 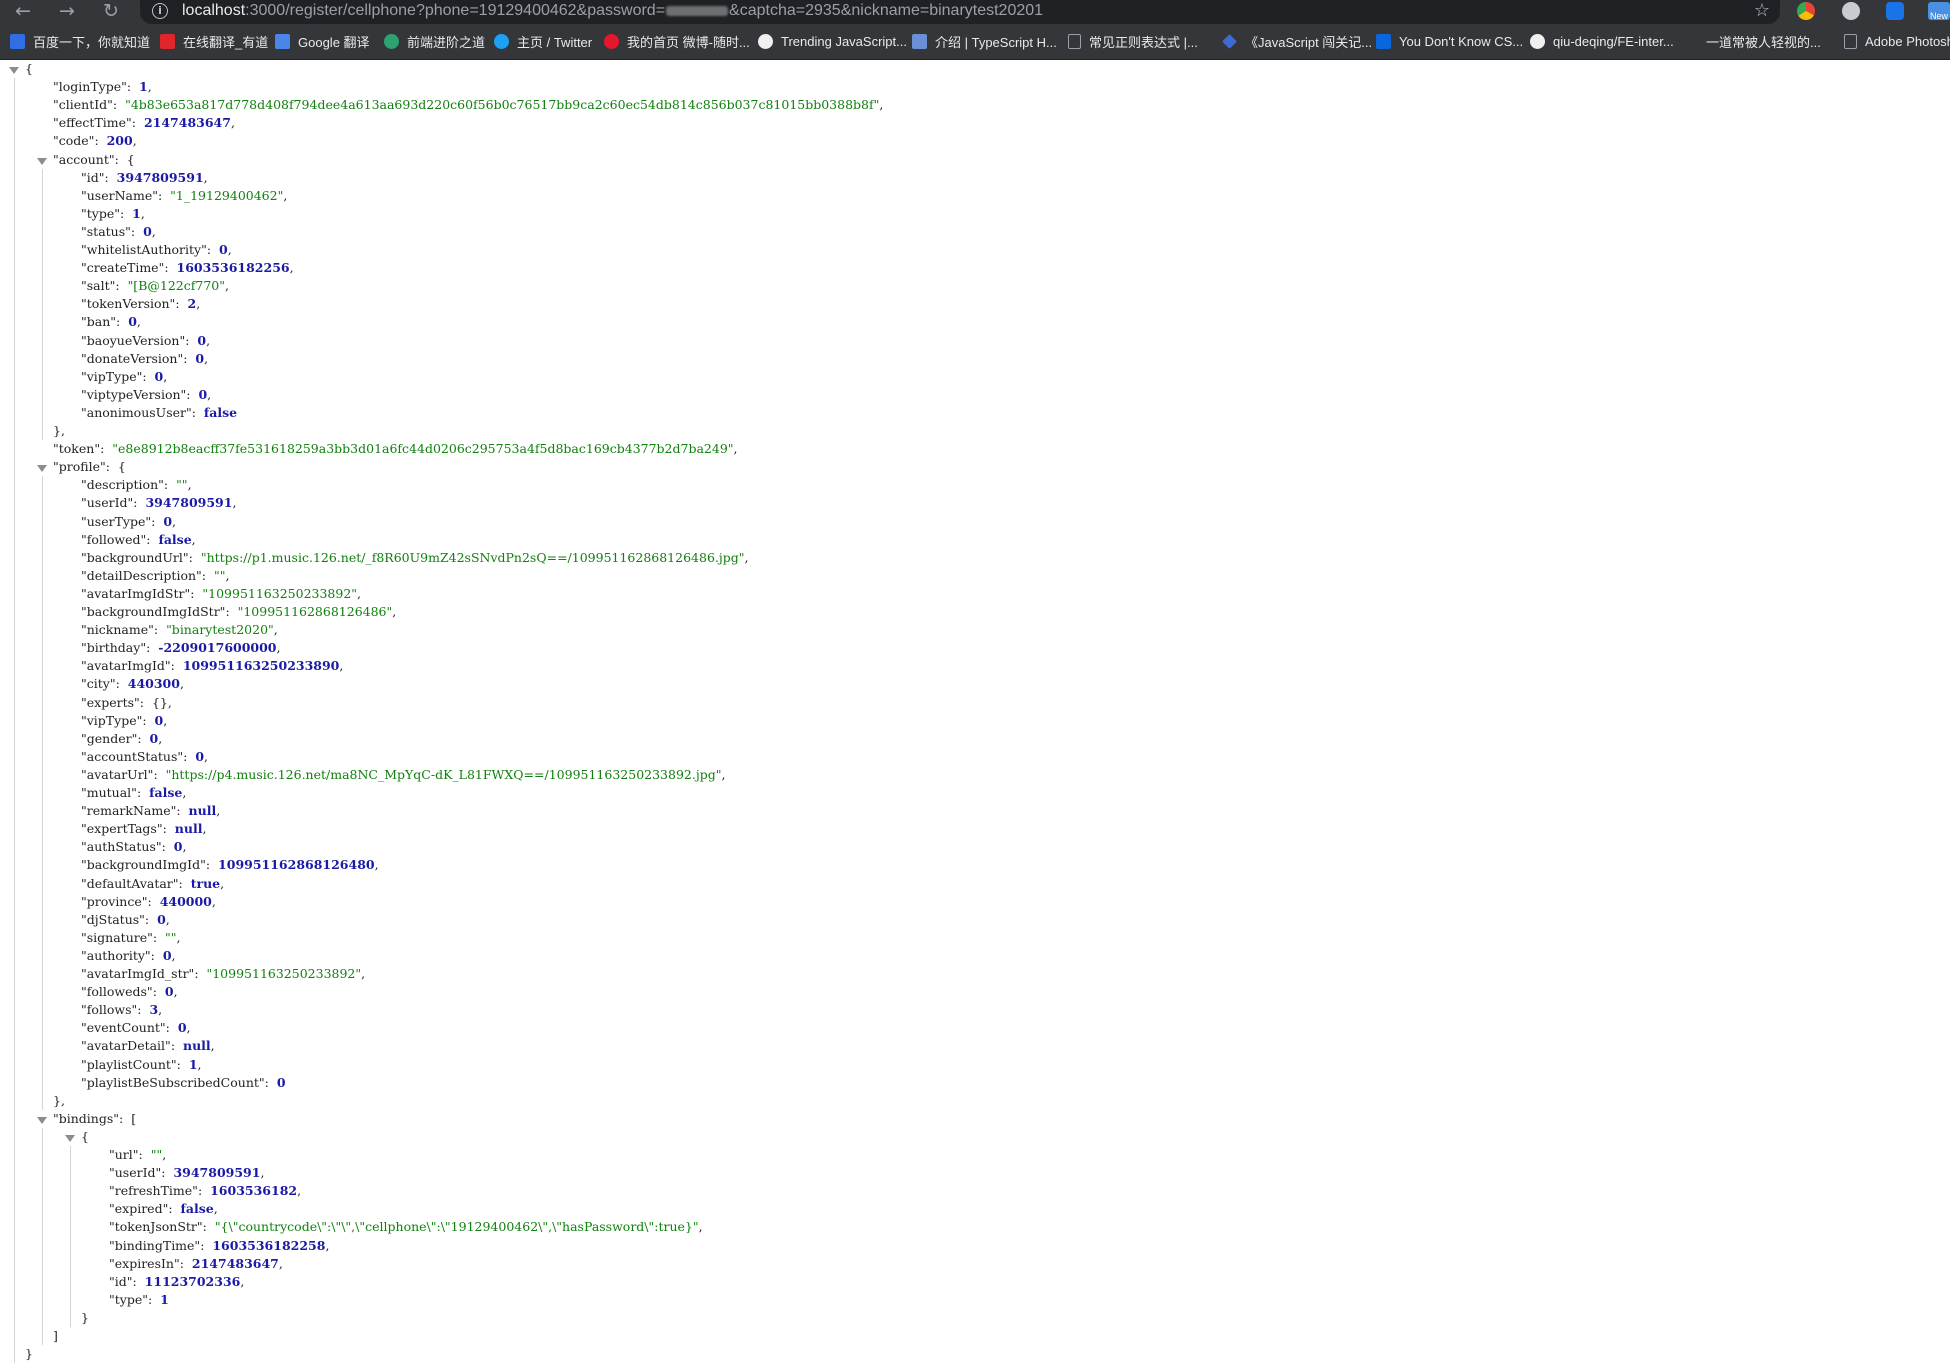 I want to click on json-key: "avatarDetail", so click(x=126, y=1046).